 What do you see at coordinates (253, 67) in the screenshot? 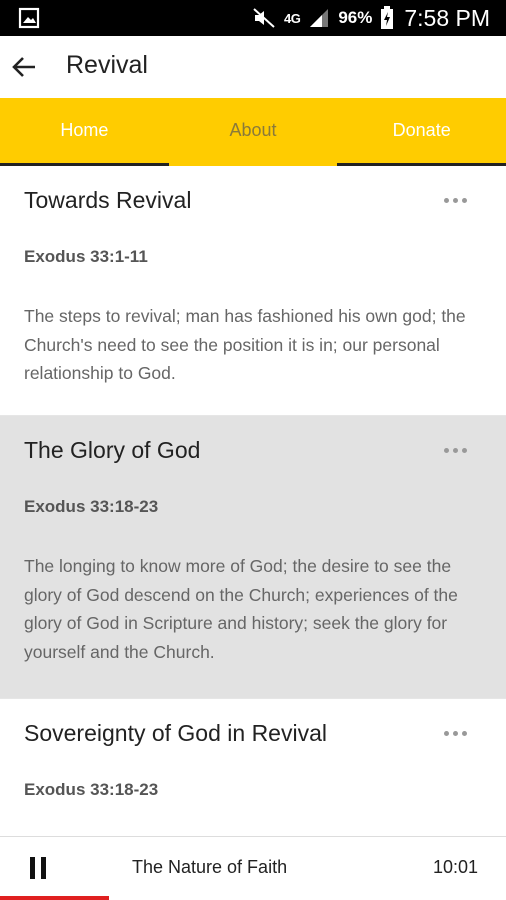
I see `app-bar: Revival` at bounding box center [253, 67].